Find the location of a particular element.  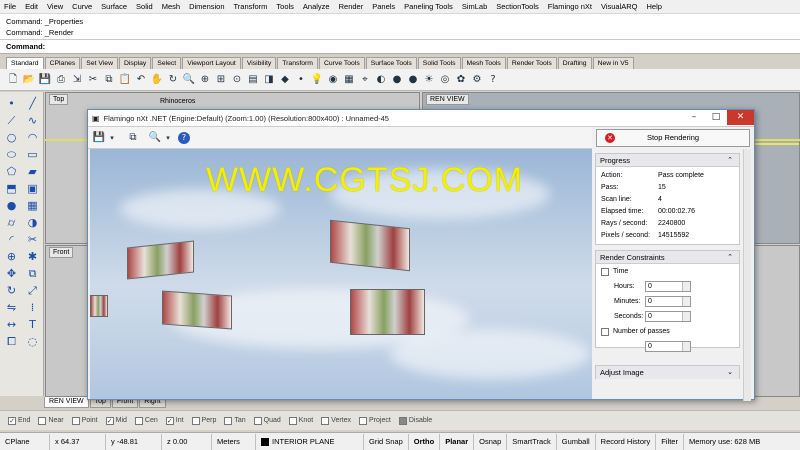

menu-item-render: Render is located at coordinates (351, 6).